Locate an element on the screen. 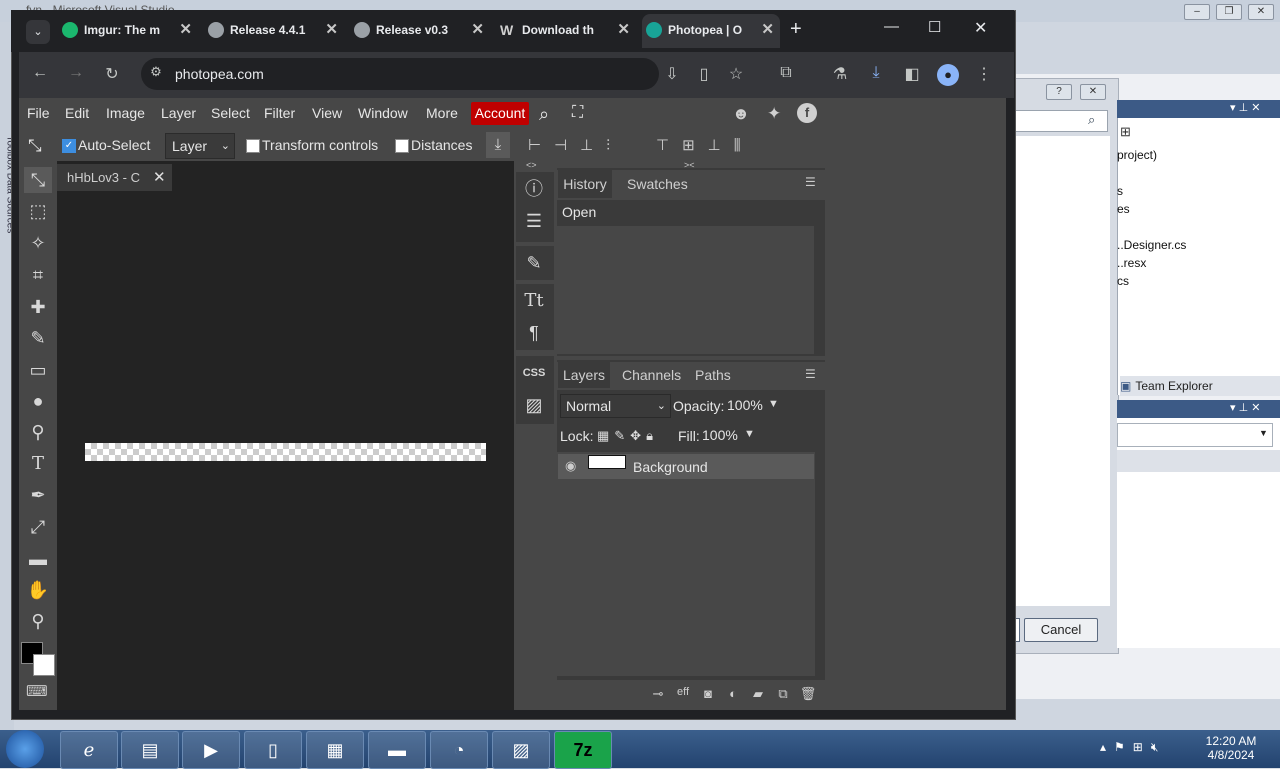 The image size is (1280, 769). info-icon: ⓘ is located at coordinates (534, 189).